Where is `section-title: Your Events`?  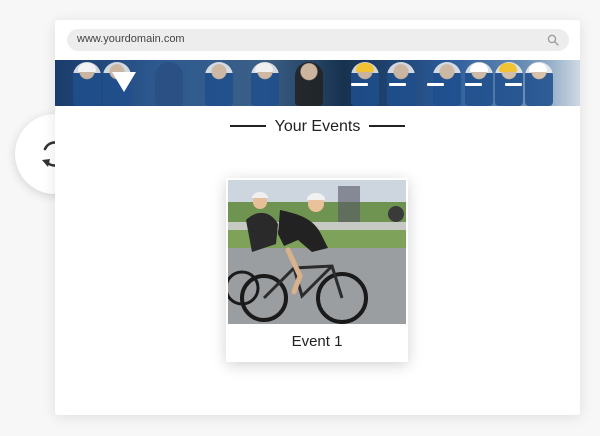 section-title: Your Events is located at coordinates (317, 127).